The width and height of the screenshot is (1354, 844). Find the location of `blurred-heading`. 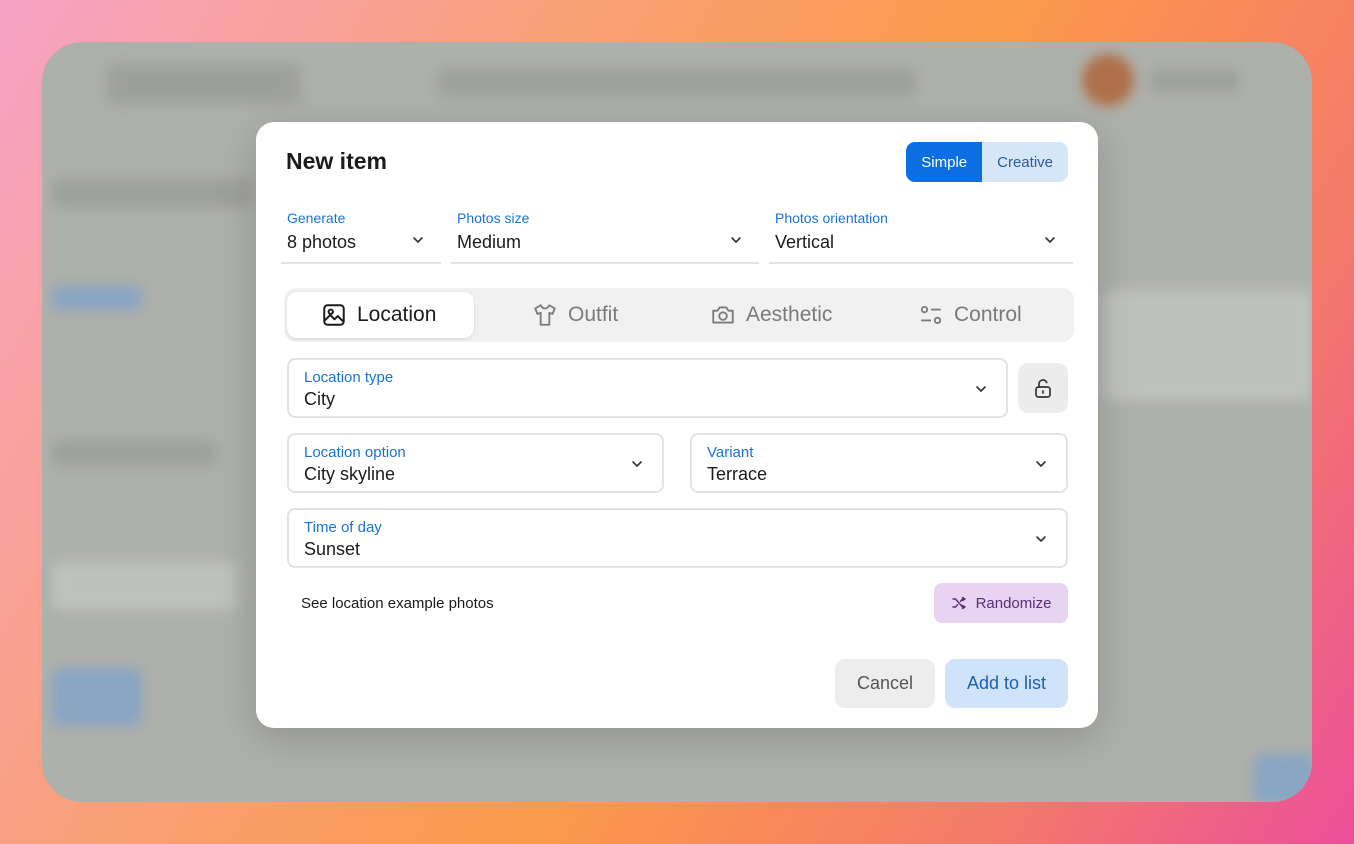

blurred-heading is located at coordinates (152, 193).